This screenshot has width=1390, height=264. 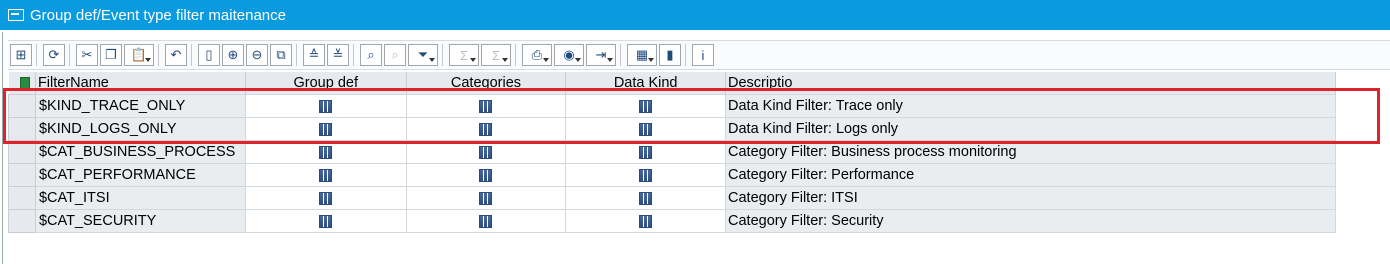 I want to click on sort-ascending-button: ≙, so click(x=314, y=55).